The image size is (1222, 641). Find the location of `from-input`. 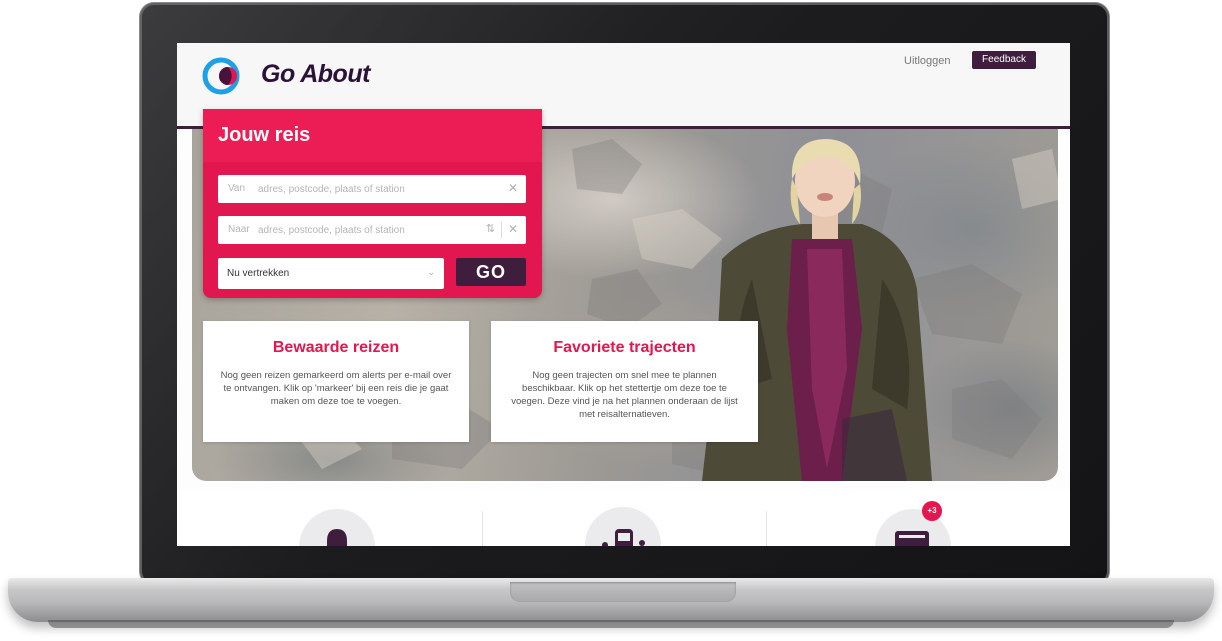

from-input is located at coordinates (373, 189).